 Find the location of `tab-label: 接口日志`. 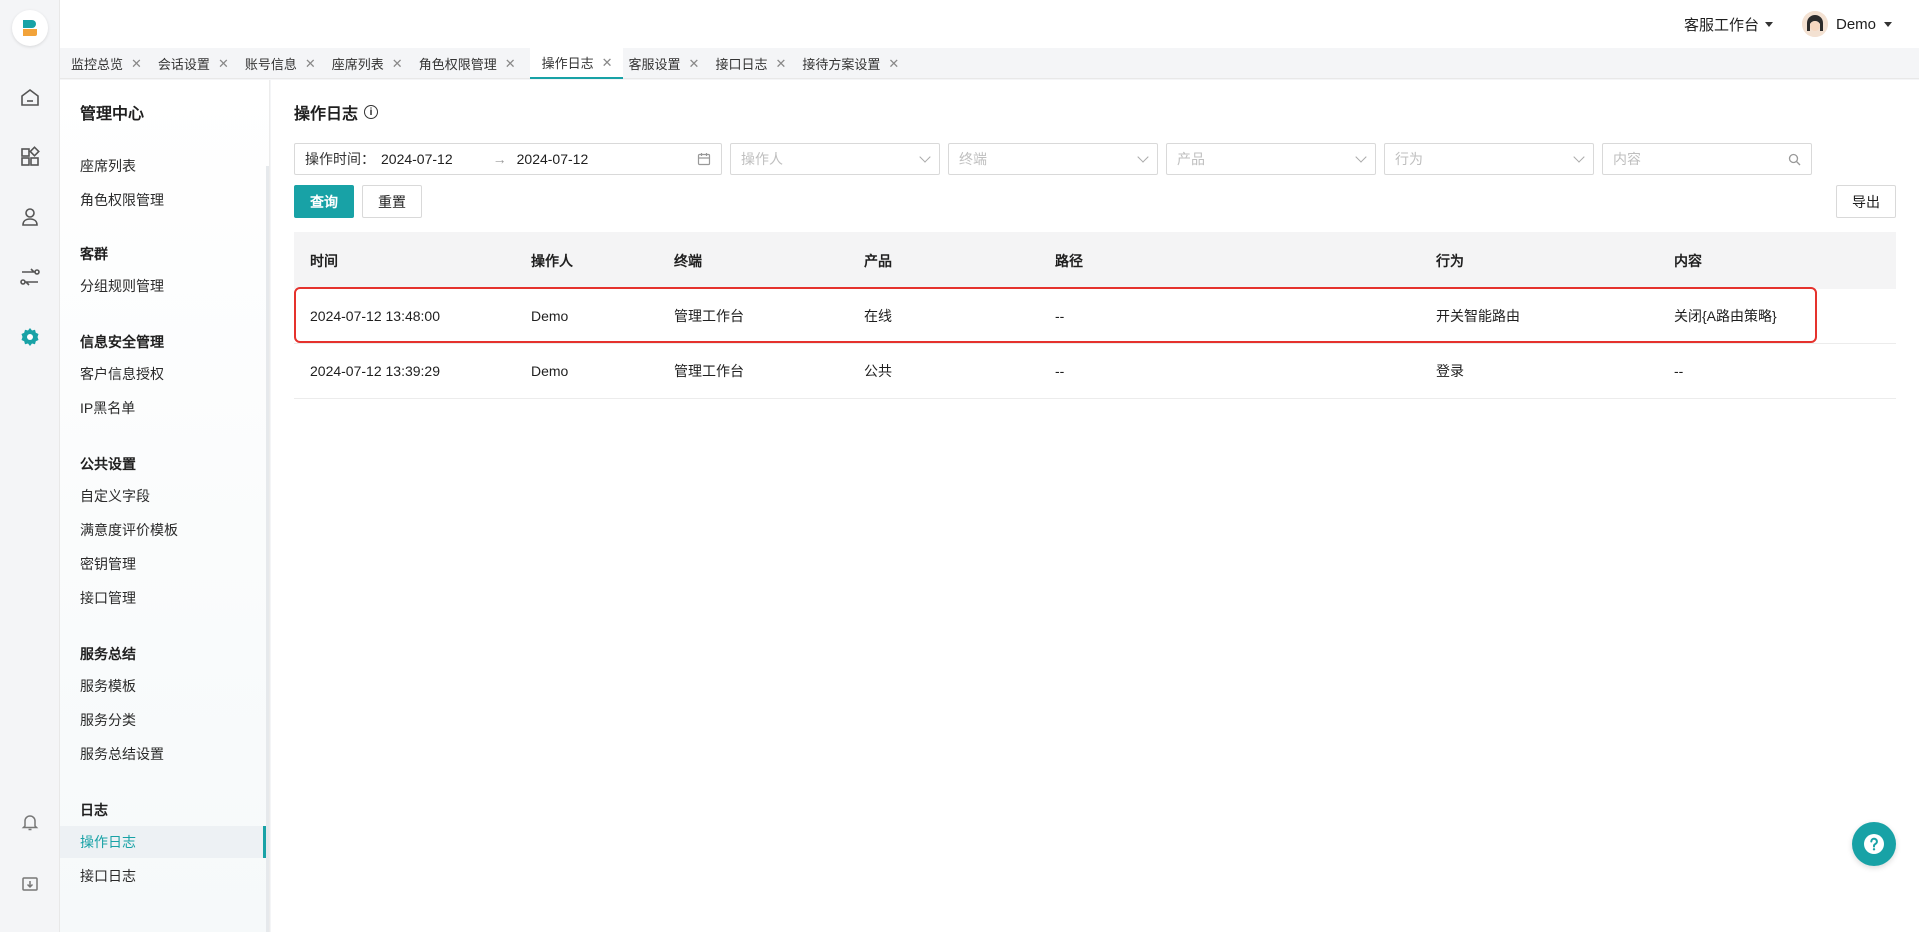

tab-label: 接口日志 is located at coordinates (741, 64).